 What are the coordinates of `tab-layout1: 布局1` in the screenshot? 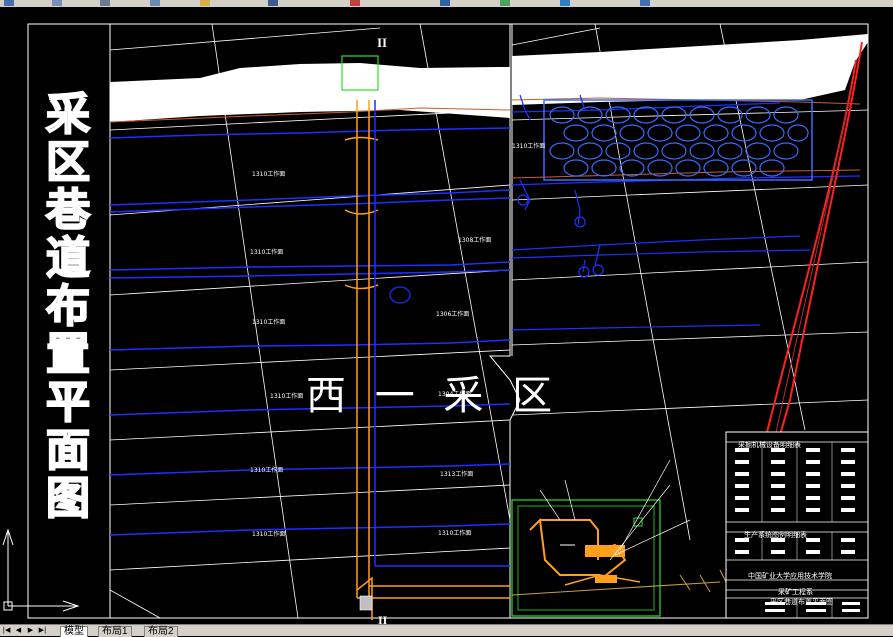 It's located at (115, 631).